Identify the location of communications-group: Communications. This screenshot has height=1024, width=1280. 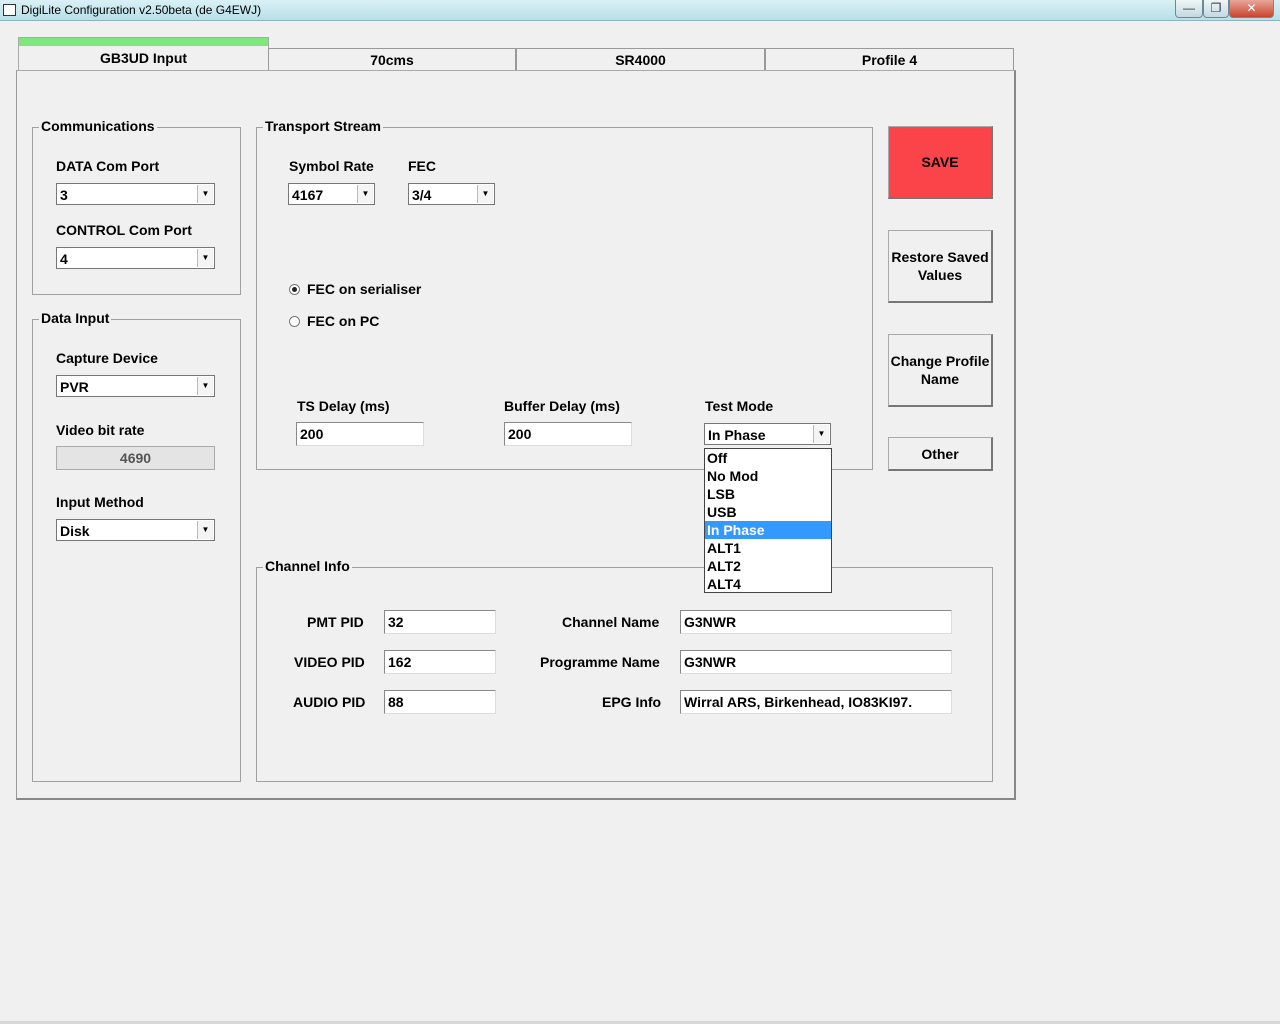
(136, 206).